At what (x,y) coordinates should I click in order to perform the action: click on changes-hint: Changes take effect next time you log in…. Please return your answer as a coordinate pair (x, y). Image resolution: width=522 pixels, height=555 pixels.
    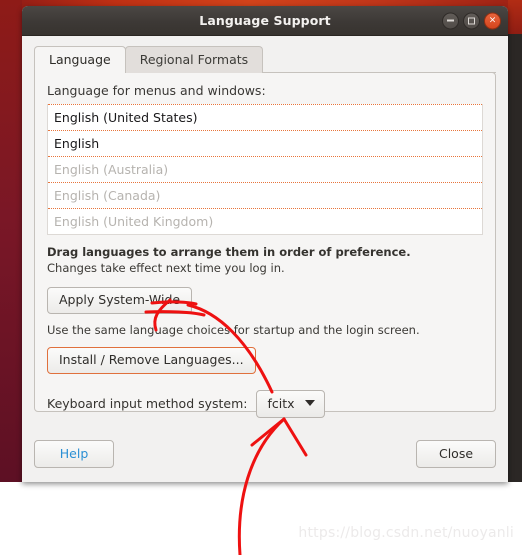
    Looking at the image, I should click on (166, 268).